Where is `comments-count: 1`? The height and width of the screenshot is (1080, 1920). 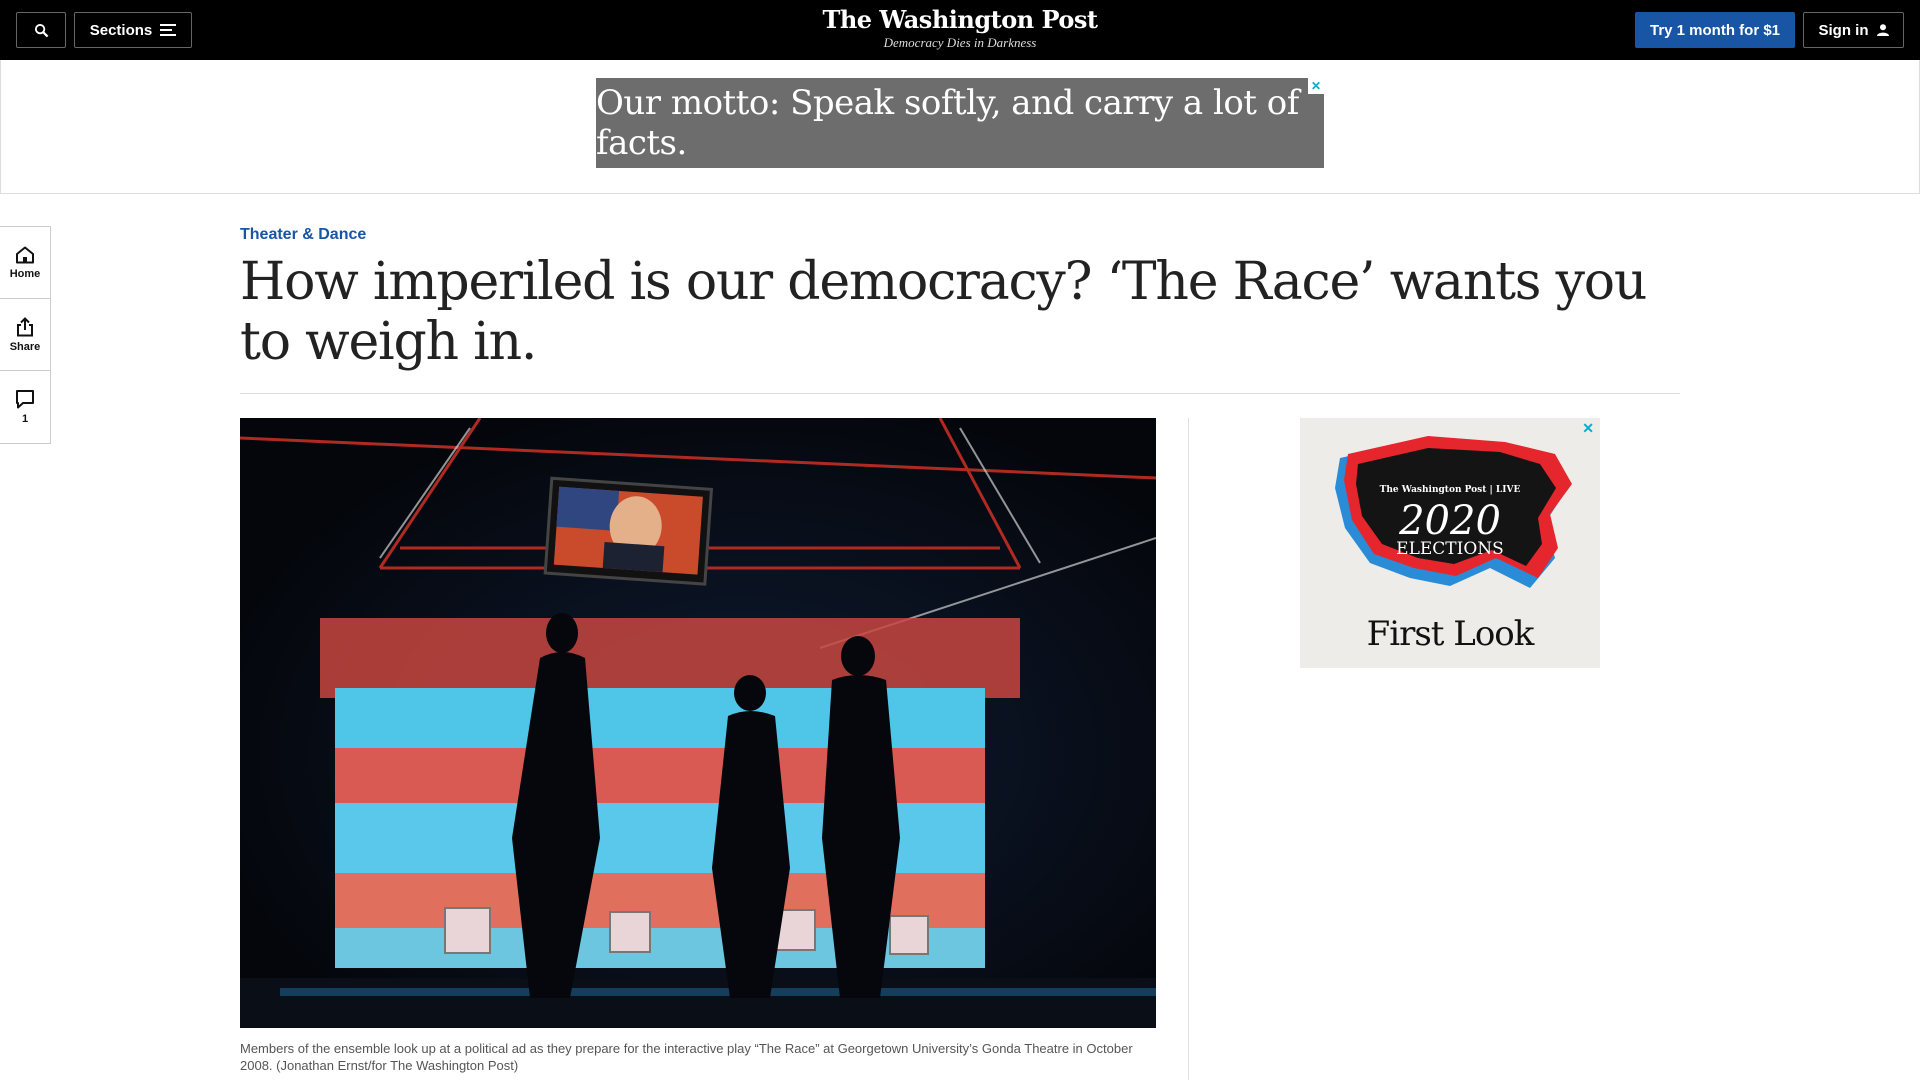
comments-count: 1 is located at coordinates (25, 419).